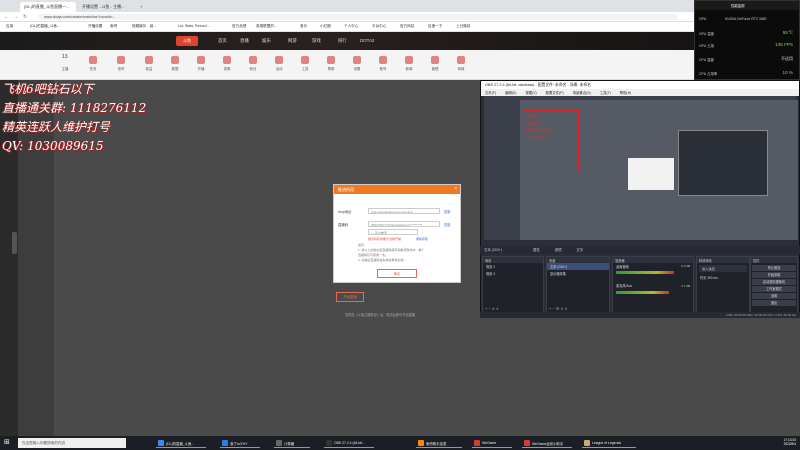 The width and height of the screenshot is (800, 450). Describe the element at coordinates (653, 285) in the screenshot. I see `mixer-dock: 混音器 桌面音频 0.0 dB 麦克风/Aux -1.7 dB` at that location.